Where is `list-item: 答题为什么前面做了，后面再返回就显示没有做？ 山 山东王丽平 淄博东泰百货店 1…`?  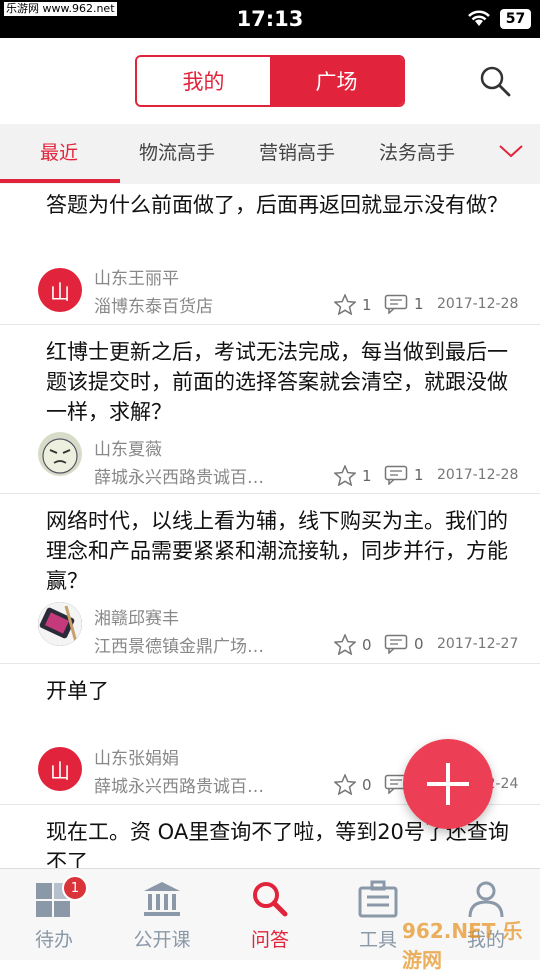
list-item: 答题为什么前面做了，后面再返回就显示没有做？ 山 山东王丽平 淄博东泰百货店 1… is located at coordinates (270, 254).